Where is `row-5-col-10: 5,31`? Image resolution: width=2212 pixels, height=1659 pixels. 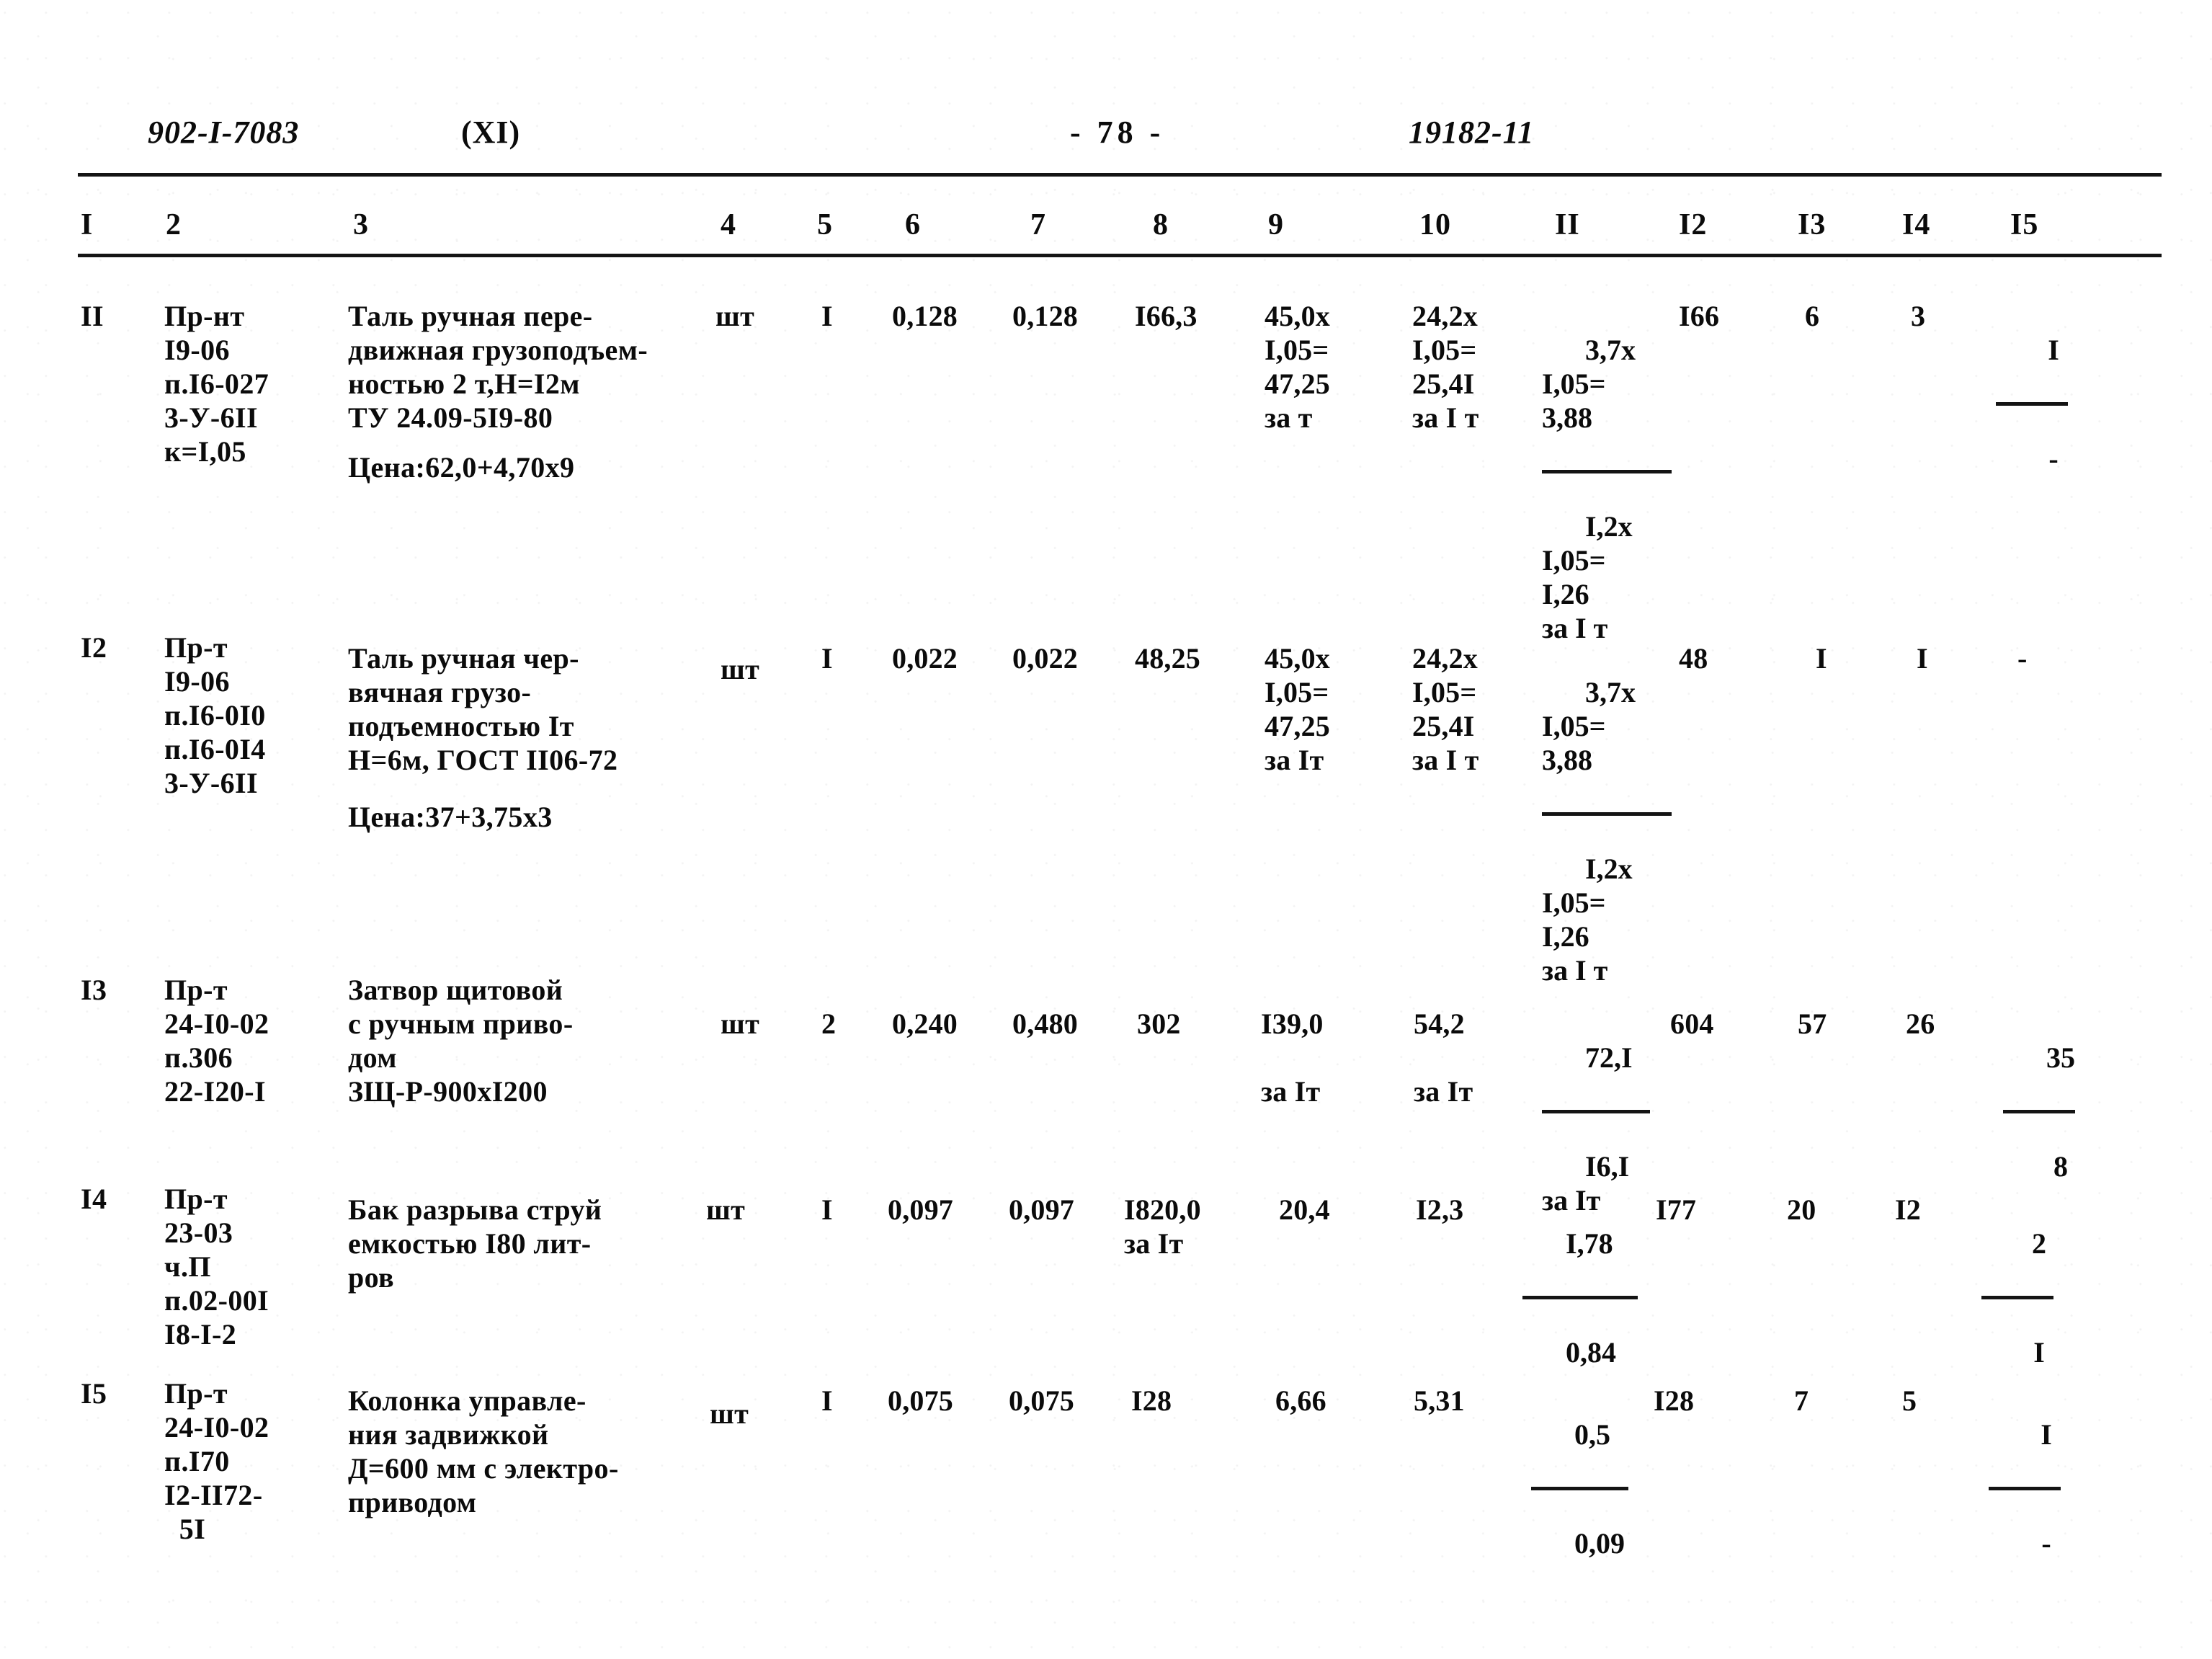 row-5-col-10: 5,31 is located at coordinates (1440, 1400).